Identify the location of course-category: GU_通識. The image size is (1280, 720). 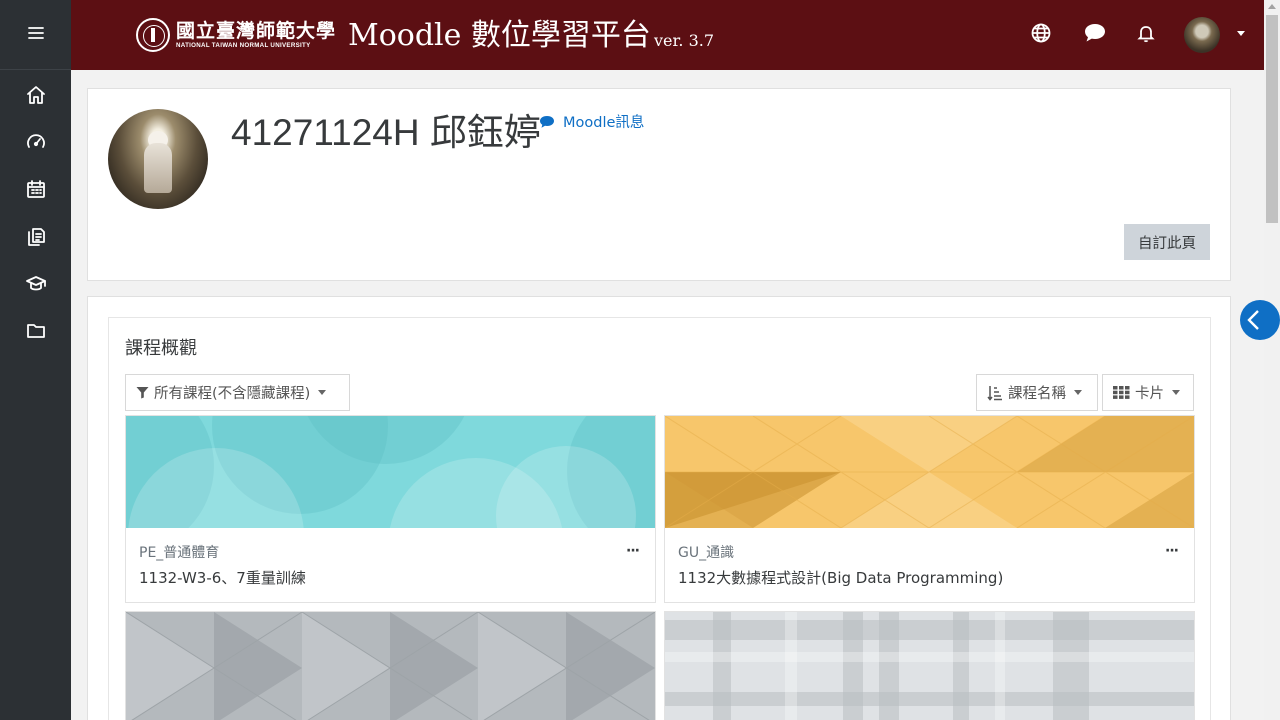
(706, 553).